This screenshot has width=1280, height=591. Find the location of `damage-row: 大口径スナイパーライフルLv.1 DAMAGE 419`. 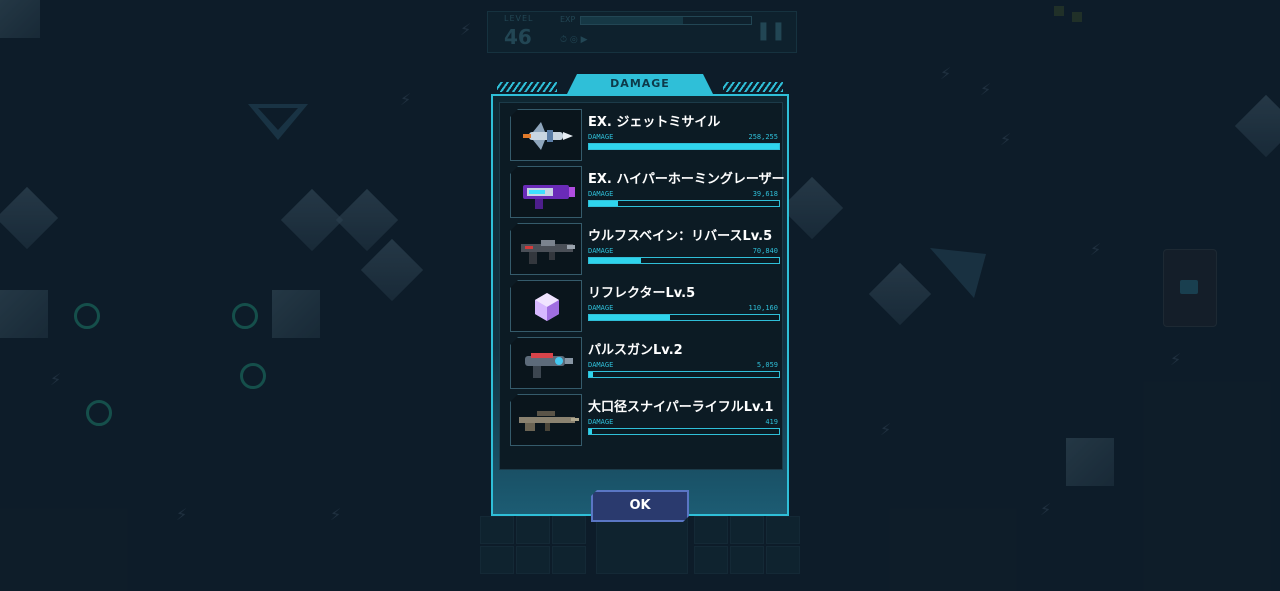

damage-row: 大口径スナイパーライフルLv.1 DAMAGE 419 is located at coordinates (643, 421).